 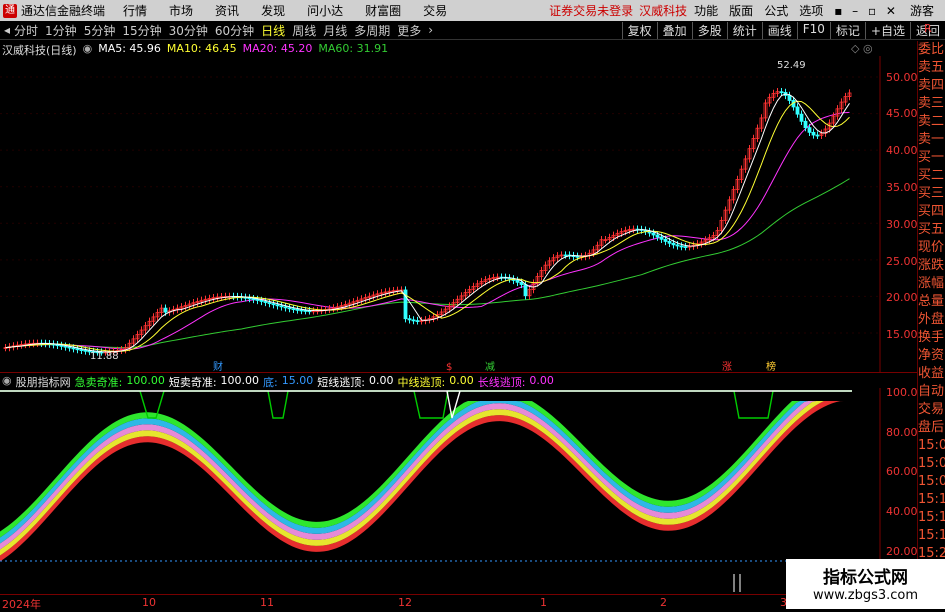 What do you see at coordinates (865, 578) in the screenshot?
I see `watermark-title: 指标公式网` at bounding box center [865, 578].